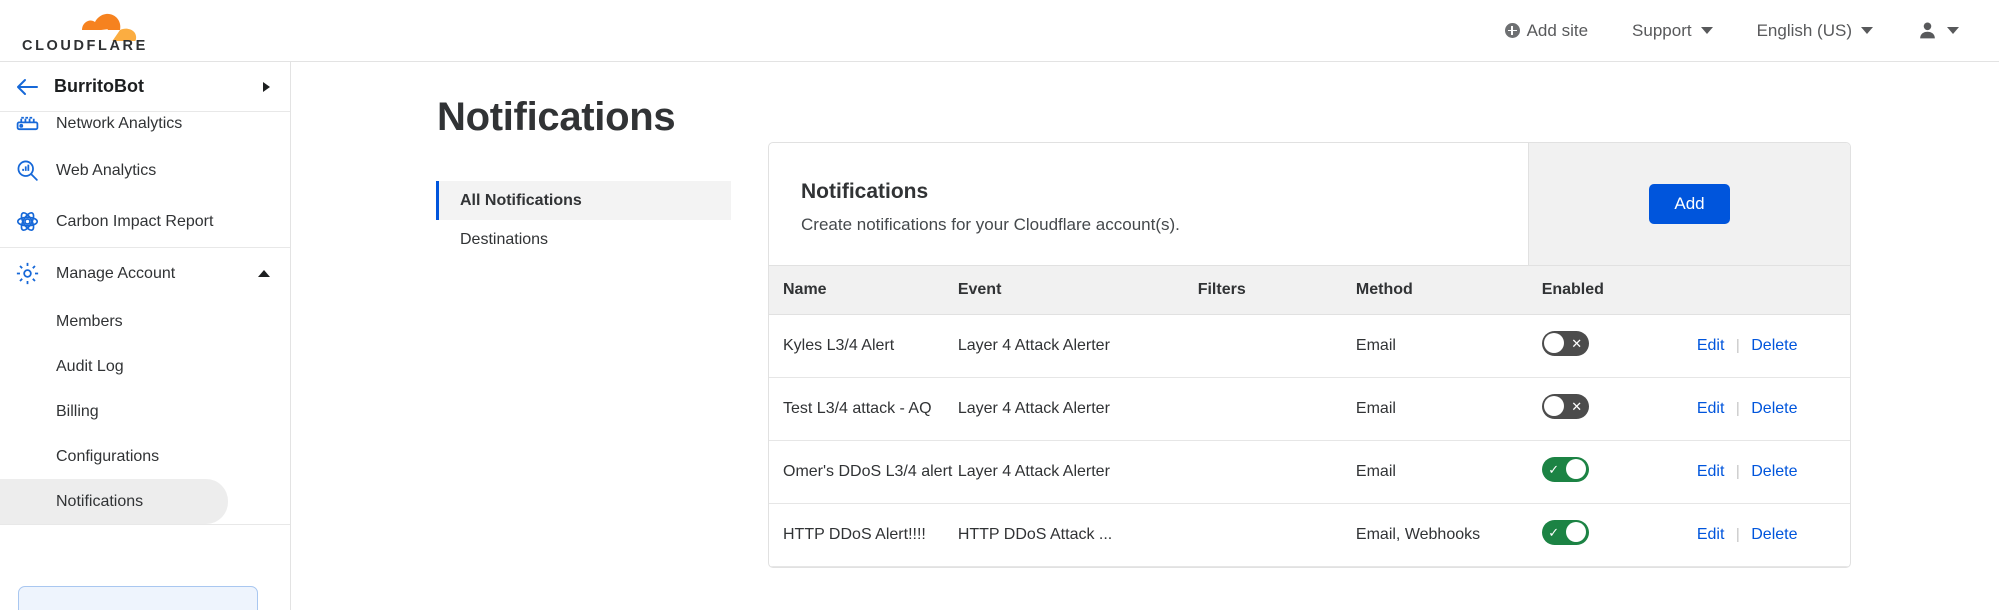 This screenshot has height=610, width=1999. What do you see at coordinates (90, 366) in the screenshot?
I see `sidebar-subitem-label: Audit Log` at bounding box center [90, 366].